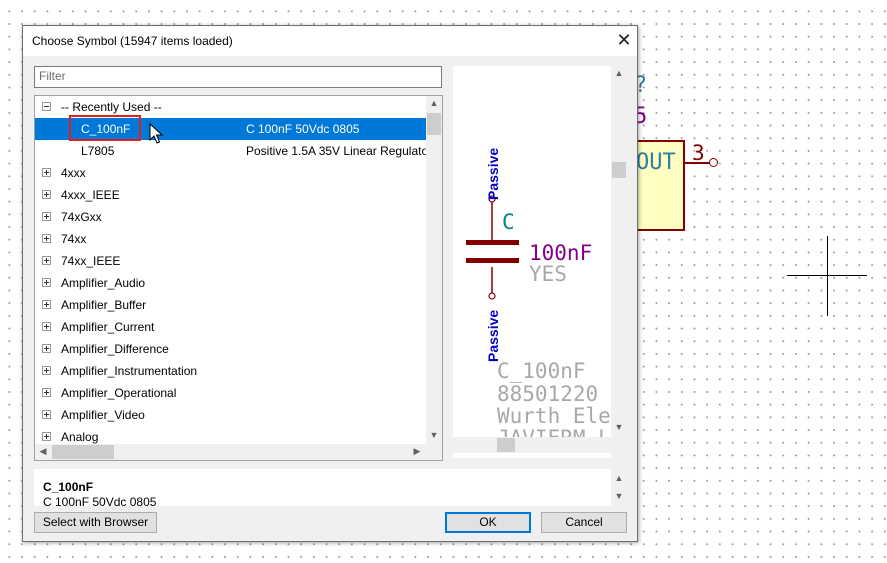 The height and width of the screenshot is (563, 887). What do you see at coordinates (98, 151) in the screenshot?
I see `tree-row-label: L7805` at bounding box center [98, 151].